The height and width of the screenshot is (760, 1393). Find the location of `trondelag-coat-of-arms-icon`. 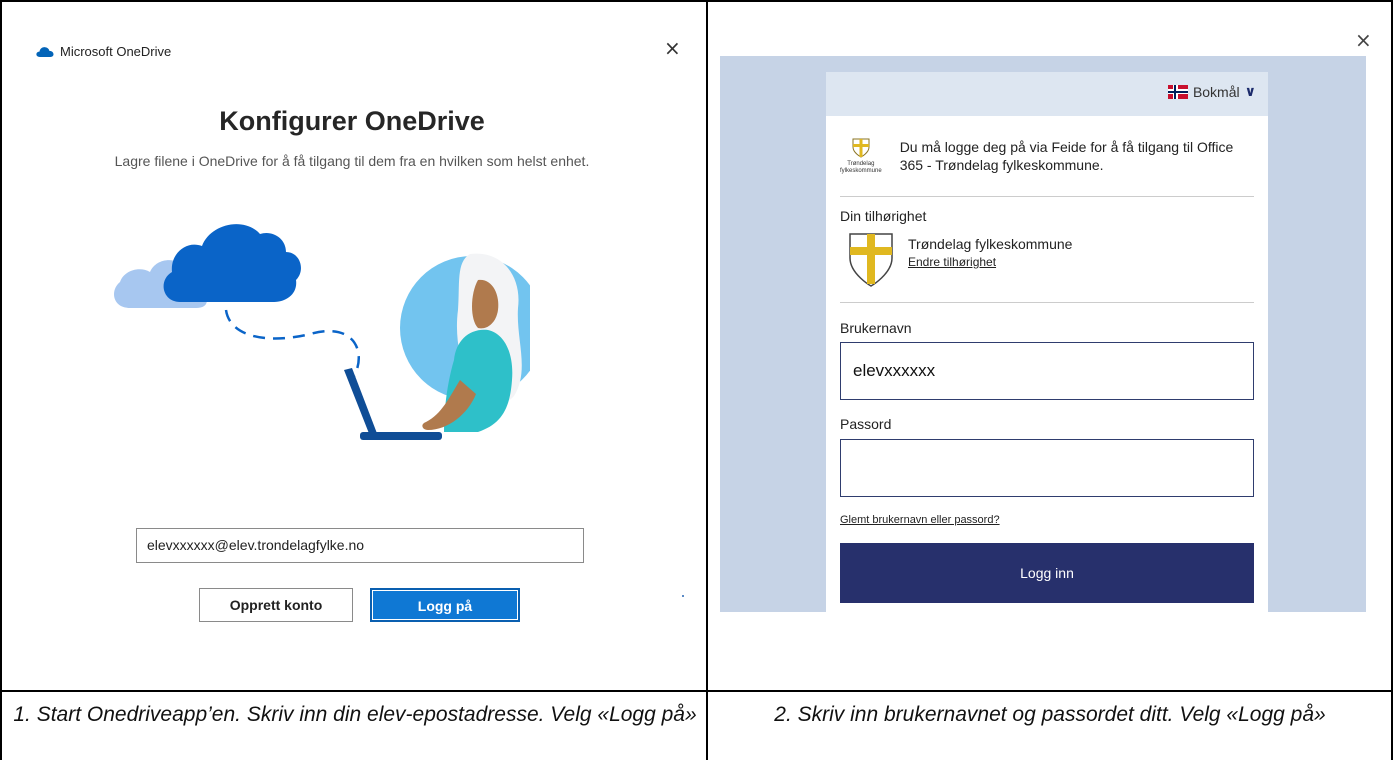

trondelag-coat-of-arms-icon is located at coordinates (871, 260).